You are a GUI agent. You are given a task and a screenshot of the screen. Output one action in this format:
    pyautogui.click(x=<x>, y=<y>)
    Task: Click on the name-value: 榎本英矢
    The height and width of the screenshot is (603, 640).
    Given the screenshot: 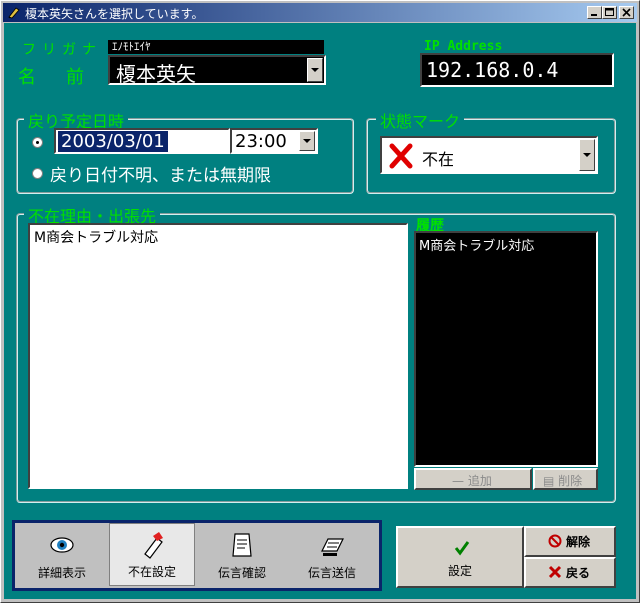 What is the action you would take?
    pyautogui.click(x=156, y=74)
    